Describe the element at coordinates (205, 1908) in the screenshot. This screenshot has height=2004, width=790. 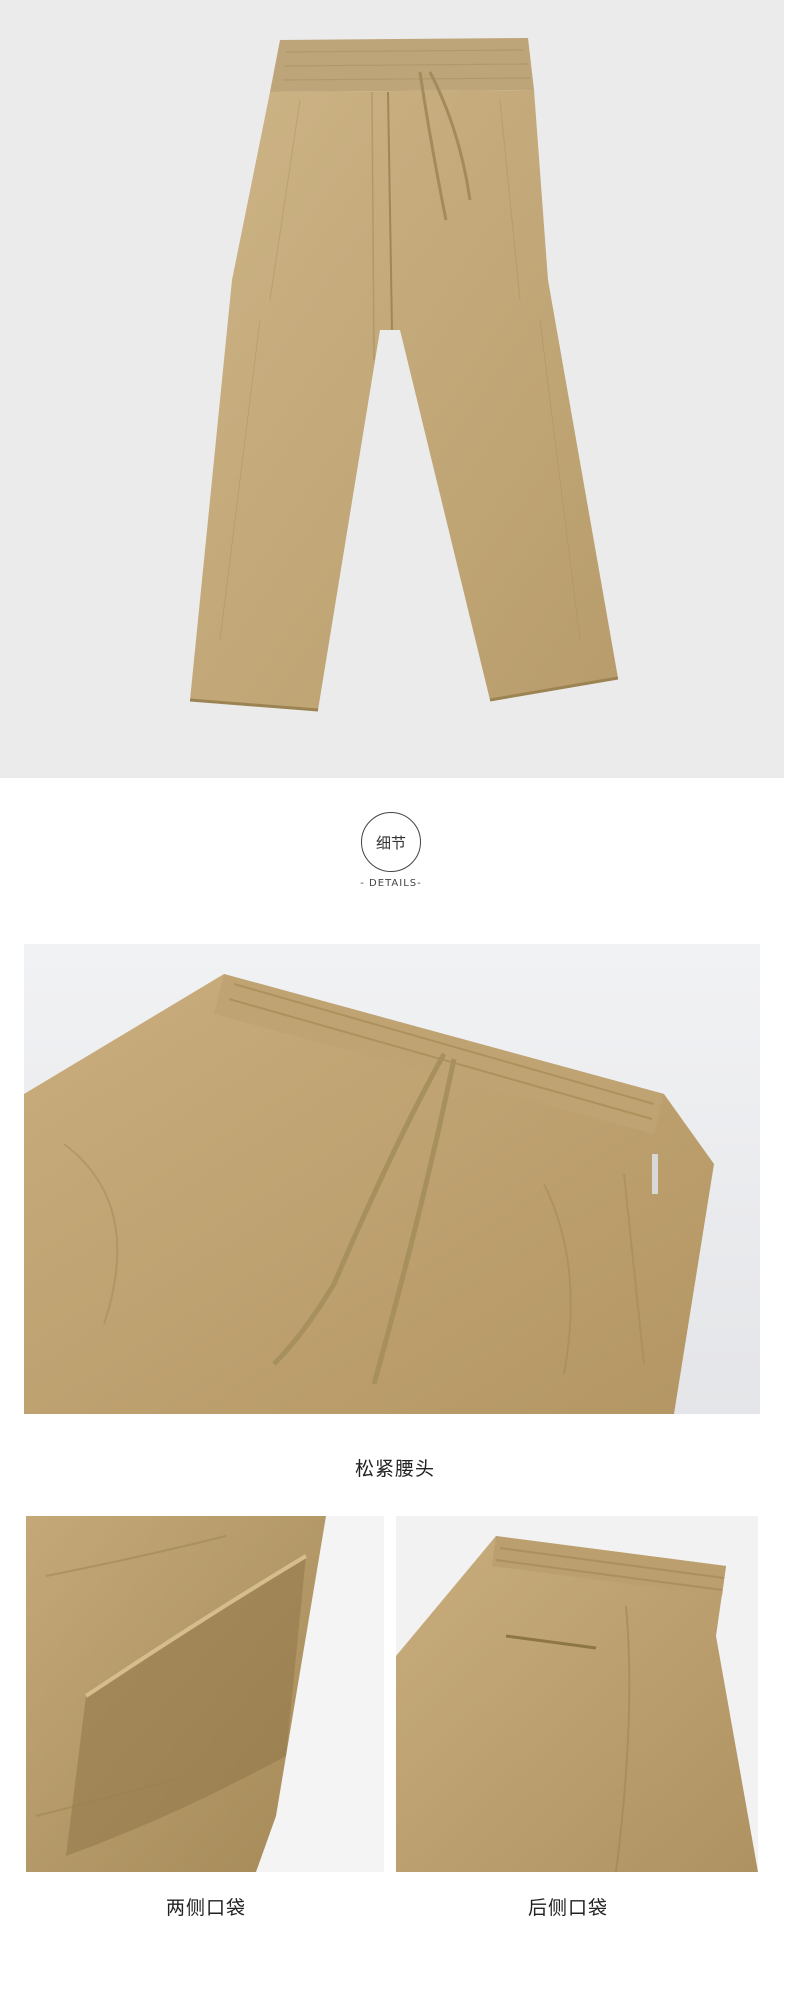
I see `side-pockets-caption: 两侧口袋` at that location.